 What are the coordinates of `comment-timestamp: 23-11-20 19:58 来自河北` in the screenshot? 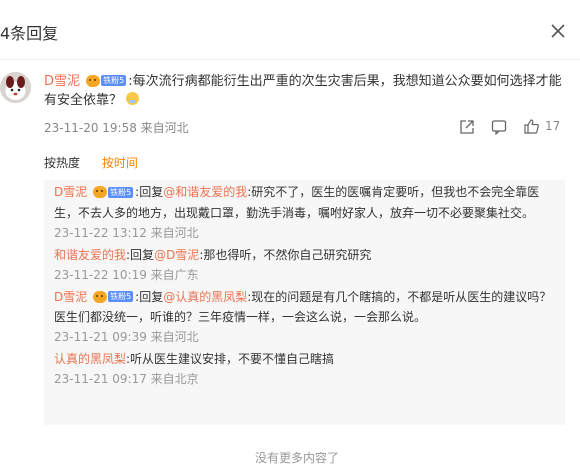 It's located at (116, 128).